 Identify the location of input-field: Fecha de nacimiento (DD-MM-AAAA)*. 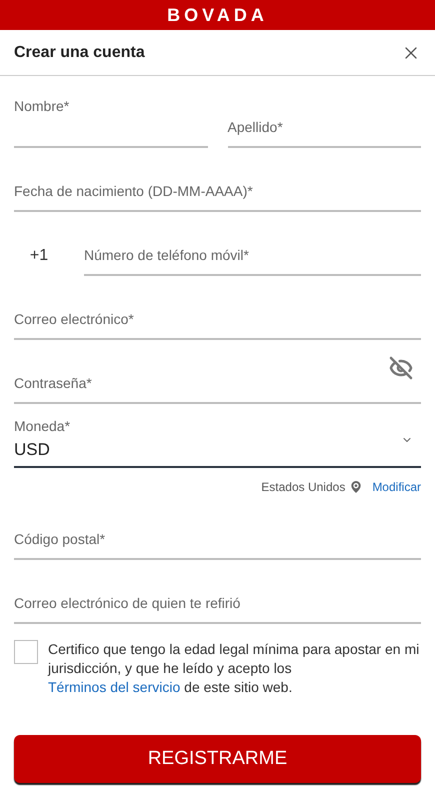
(217, 180).